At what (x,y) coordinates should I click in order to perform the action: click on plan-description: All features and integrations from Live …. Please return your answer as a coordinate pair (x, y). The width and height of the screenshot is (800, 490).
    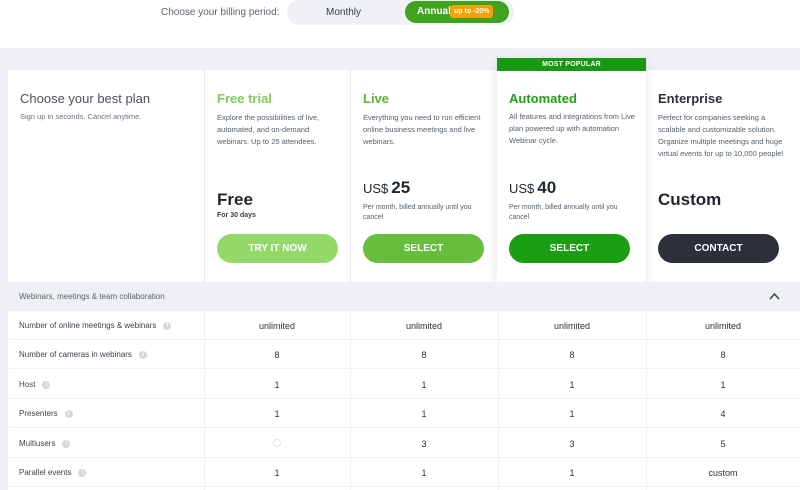
    Looking at the image, I should click on (572, 128).